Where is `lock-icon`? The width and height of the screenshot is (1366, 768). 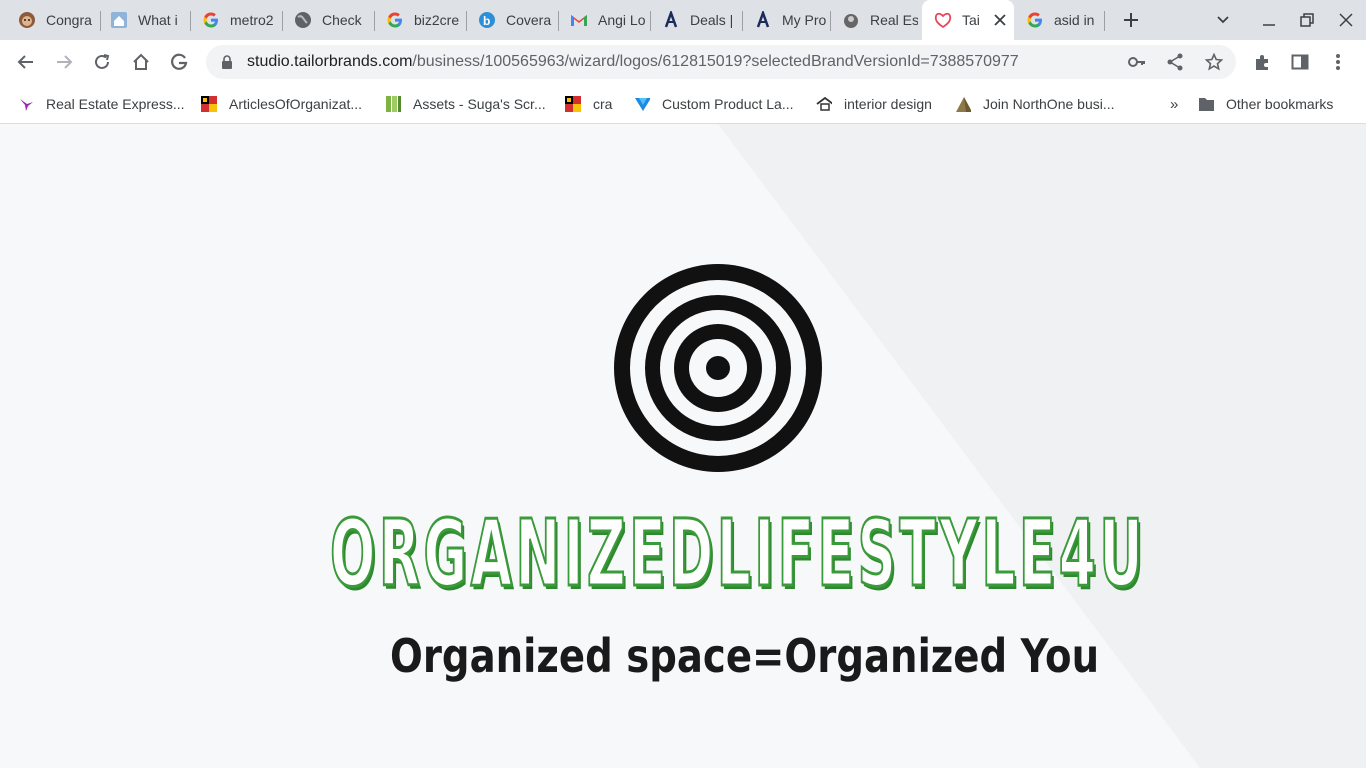
lock-icon is located at coordinates (227, 64).